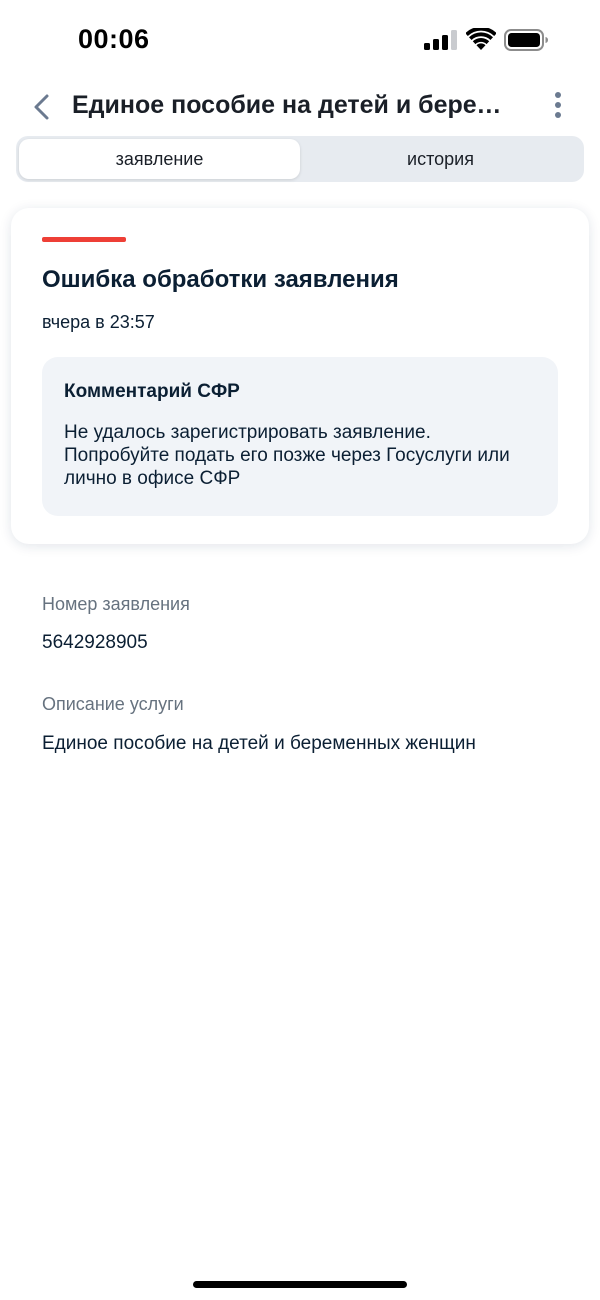  What do you see at coordinates (152, 391) in the screenshot?
I see `comment-title: Комментарий СФР` at bounding box center [152, 391].